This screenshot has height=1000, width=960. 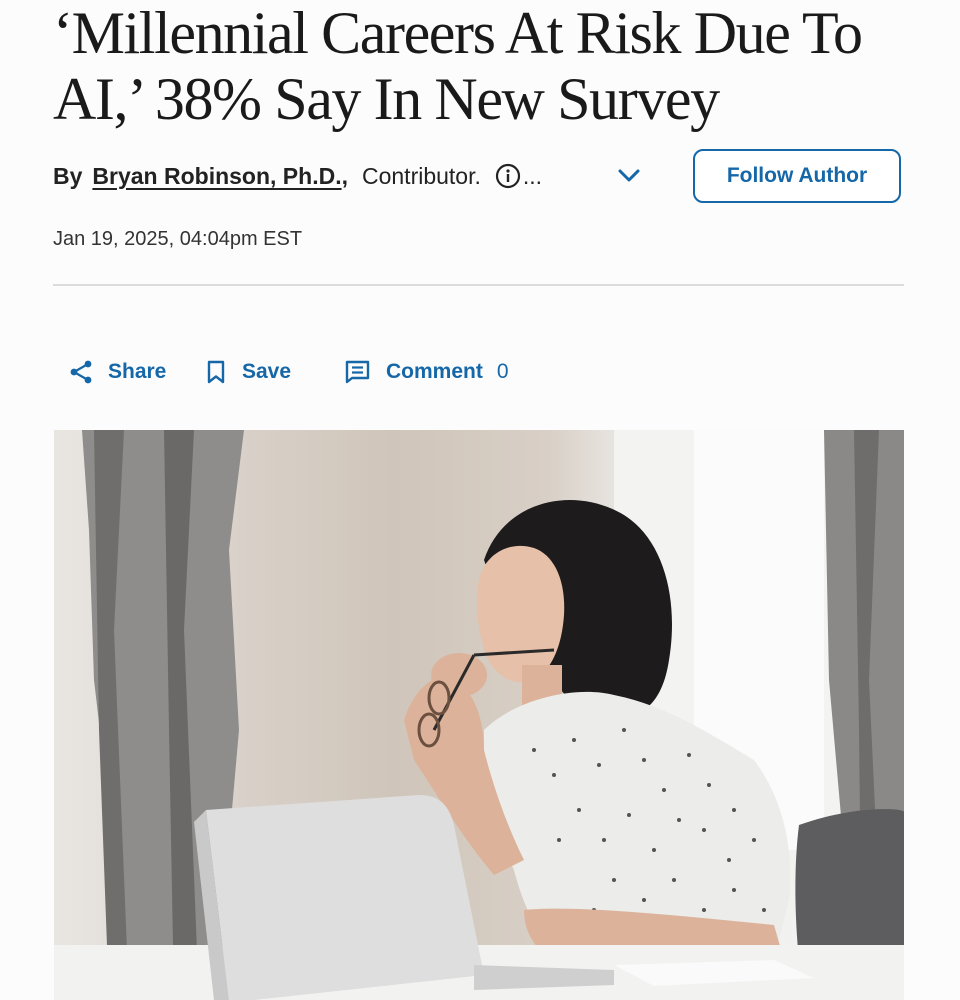 What do you see at coordinates (216, 372) in the screenshot?
I see `bookmark-icon` at bounding box center [216, 372].